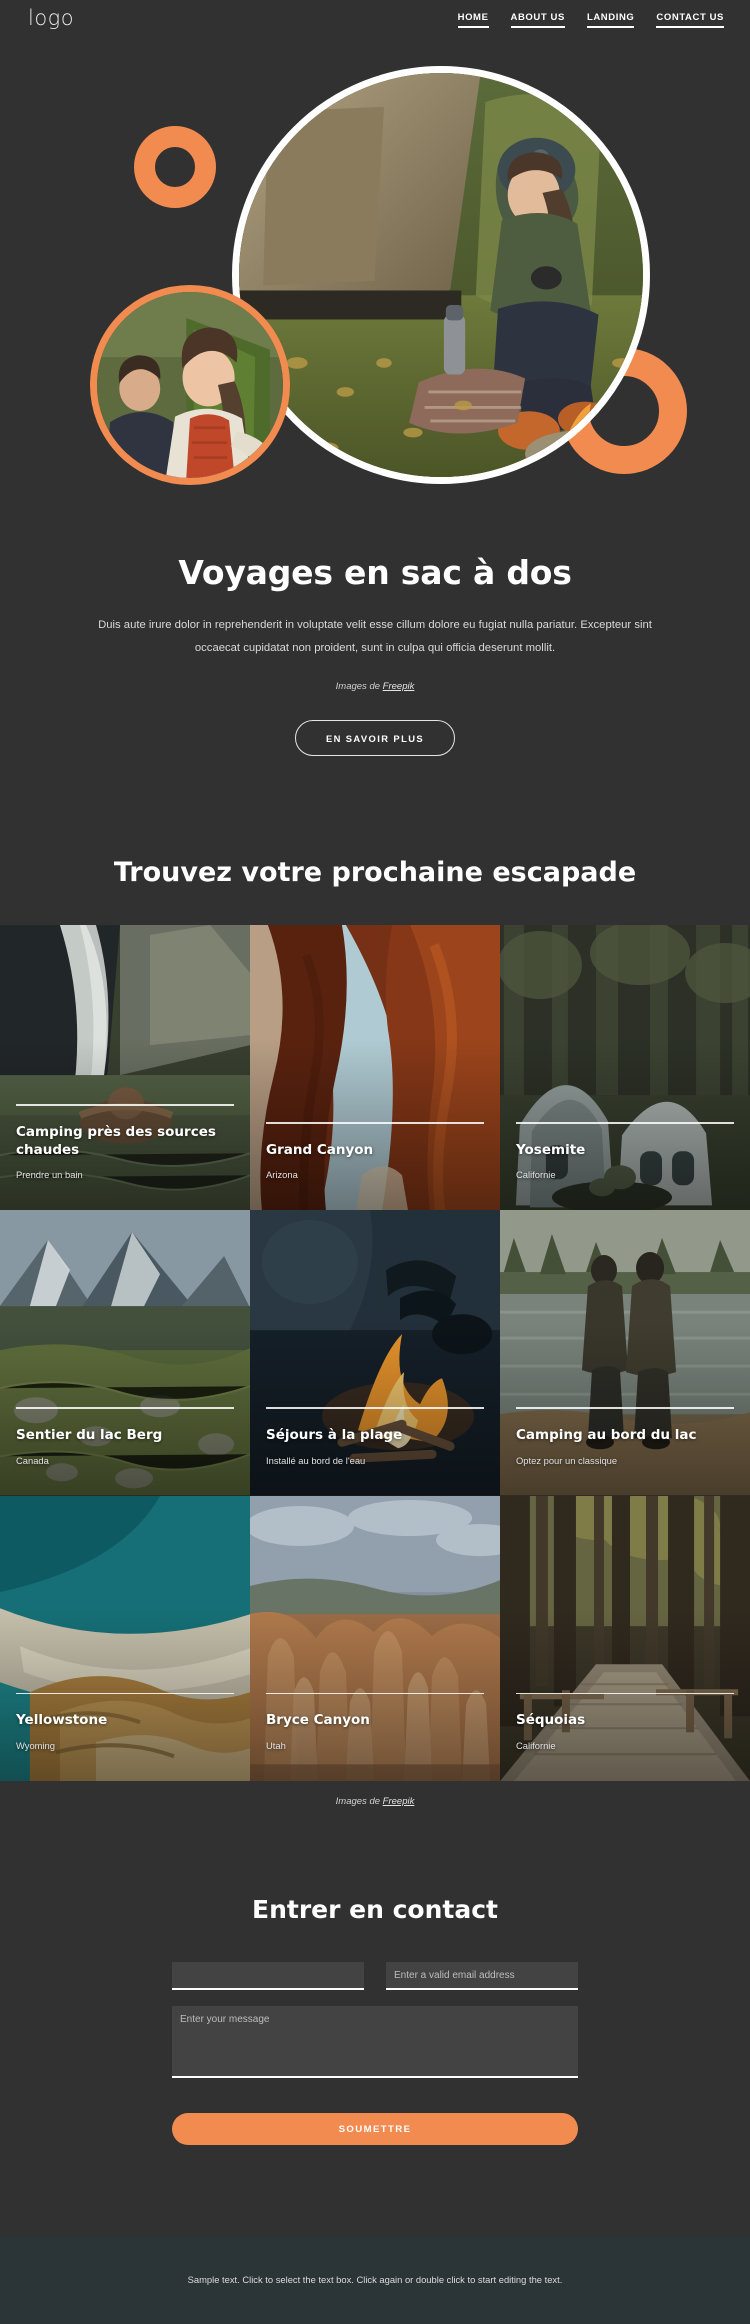 This screenshot has height=2324, width=750. Describe the element at coordinates (482, 1976) in the screenshot. I see `email-input` at that location.